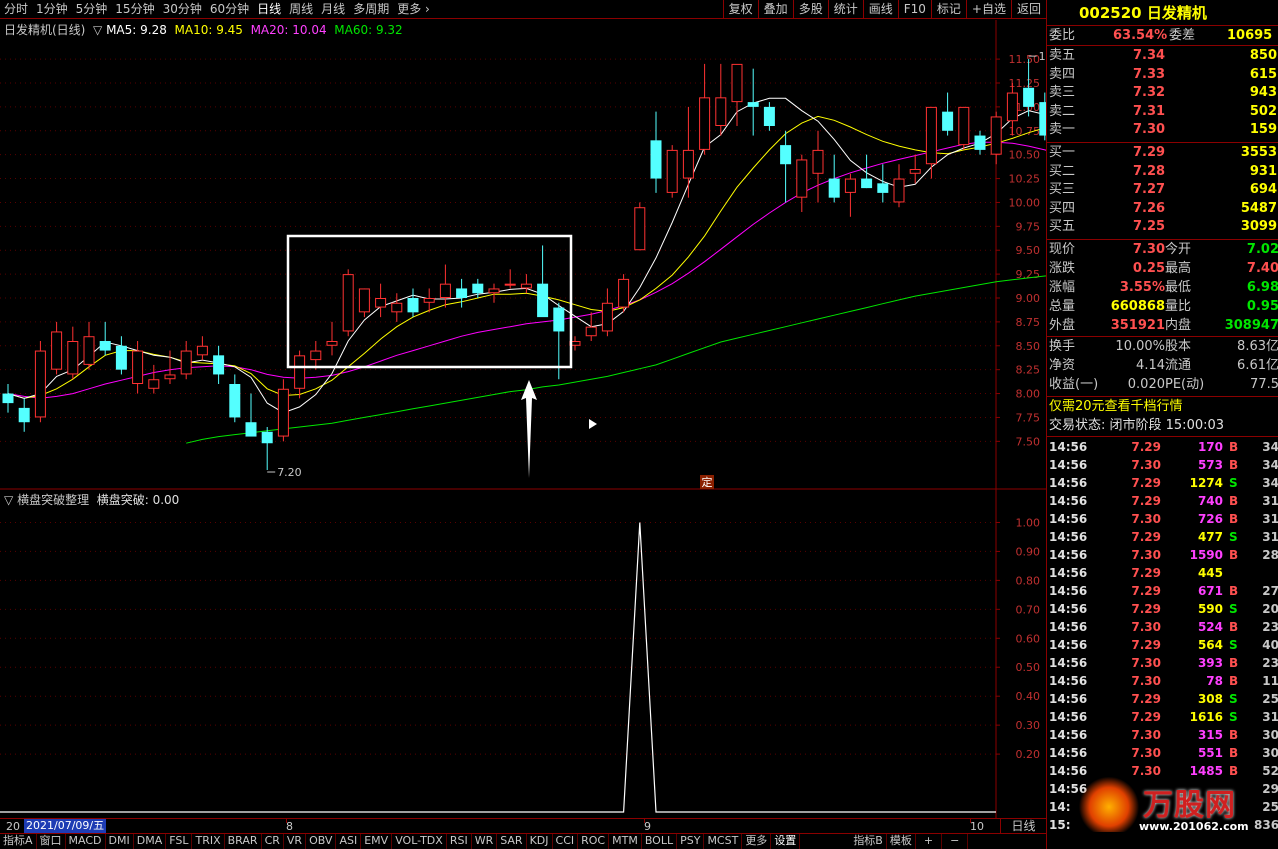  What do you see at coordinates (45, 30) in the screenshot?
I see `stock-title: 日发精机(日线)` at bounding box center [45, 30].